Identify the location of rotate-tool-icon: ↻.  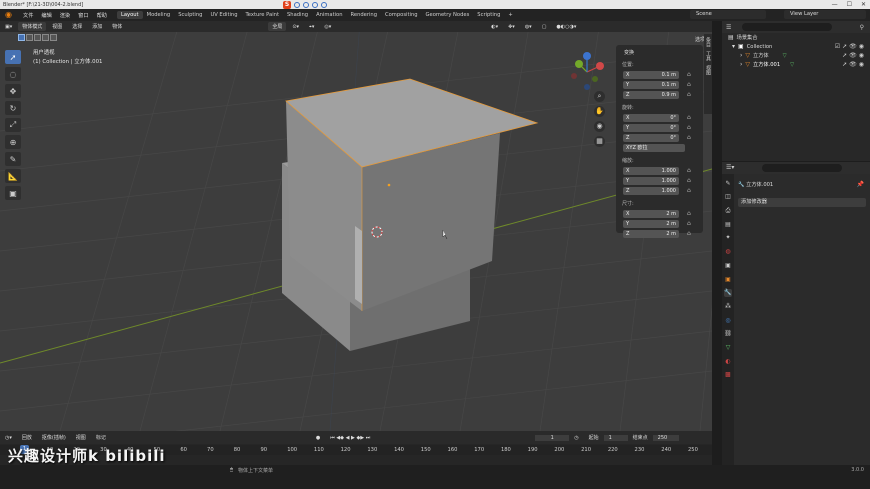
(13, 108).